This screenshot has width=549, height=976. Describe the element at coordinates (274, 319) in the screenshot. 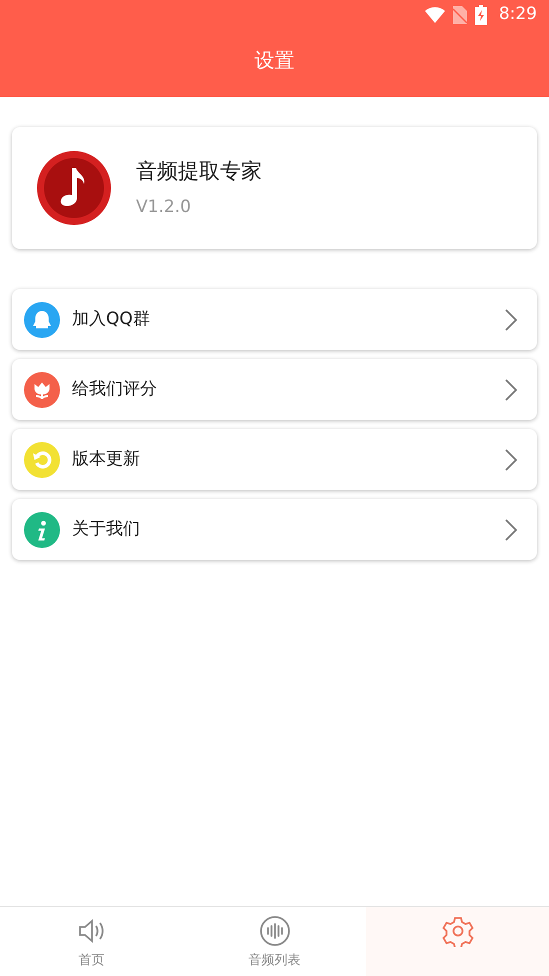

I see `menu-item: 加入QQ群` at that location.